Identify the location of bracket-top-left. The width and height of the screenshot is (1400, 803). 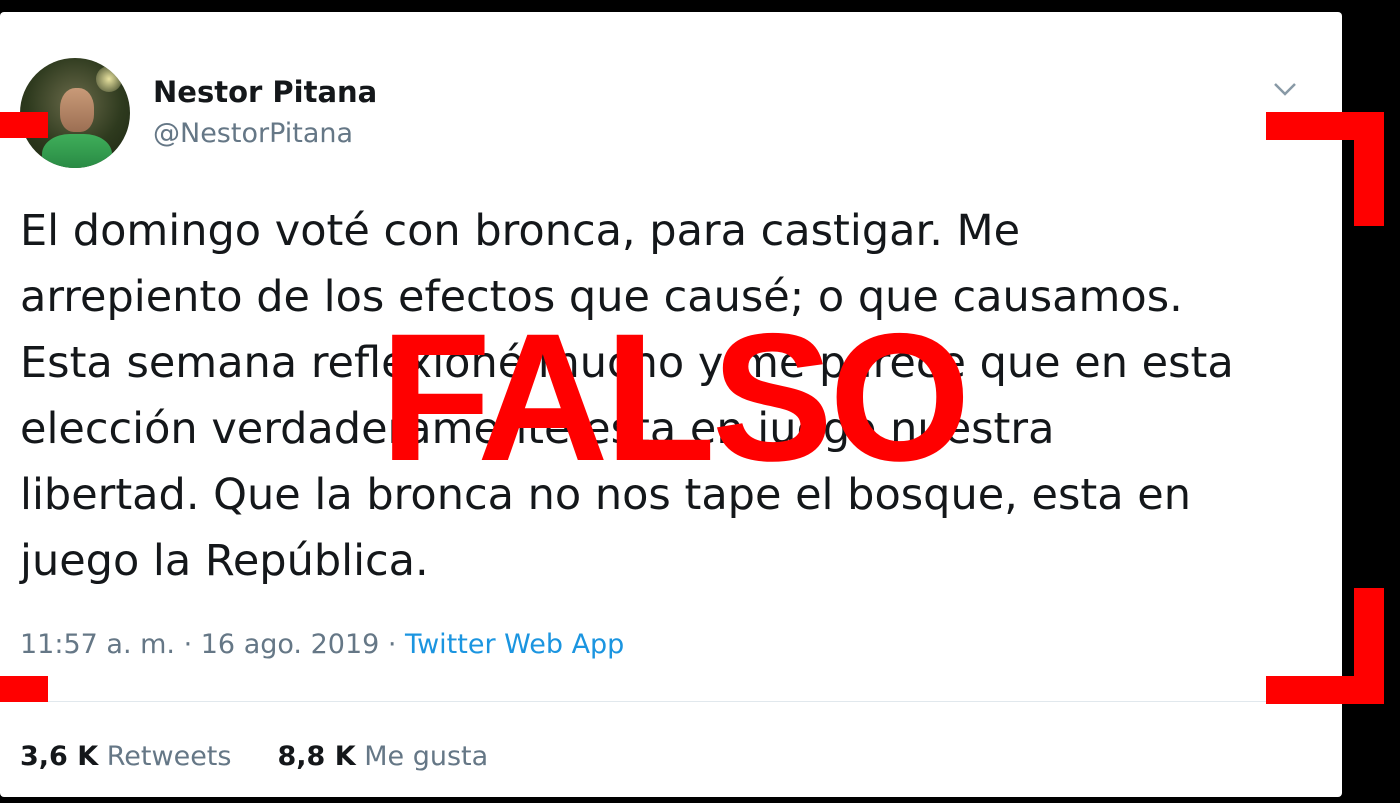
(24, 125).